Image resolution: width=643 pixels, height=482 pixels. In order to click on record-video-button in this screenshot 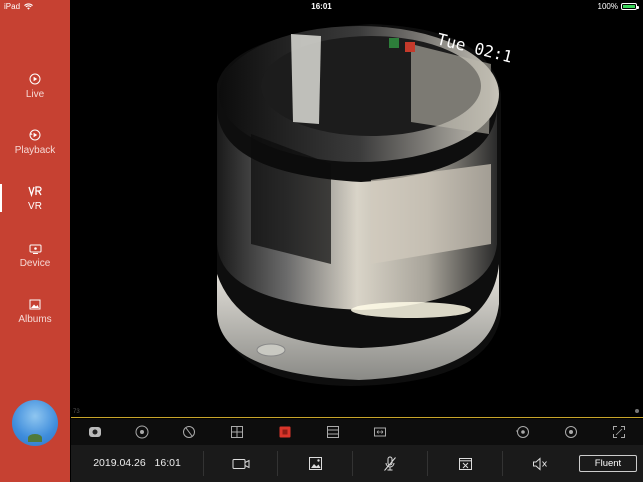, I will do `click(240, 463)`.